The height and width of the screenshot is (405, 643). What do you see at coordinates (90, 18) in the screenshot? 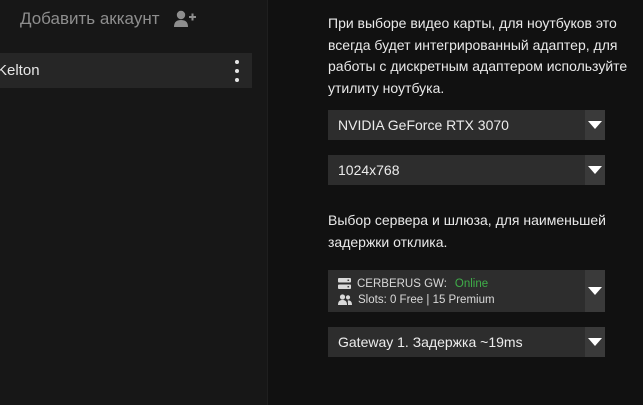
I see `add-account-label: Добавить аккаунт` at bounding box center [90, 18].